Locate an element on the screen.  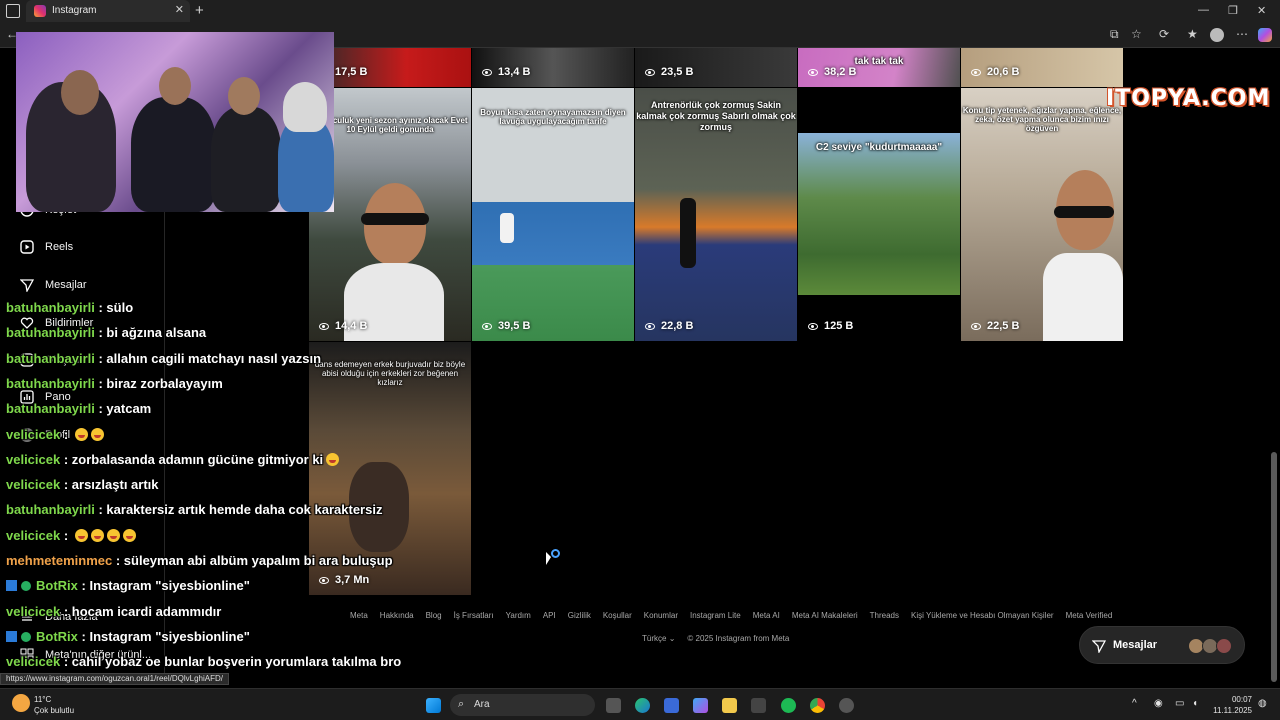
weather-desc: Çok bulutlu is located at coordinates (54, 710).